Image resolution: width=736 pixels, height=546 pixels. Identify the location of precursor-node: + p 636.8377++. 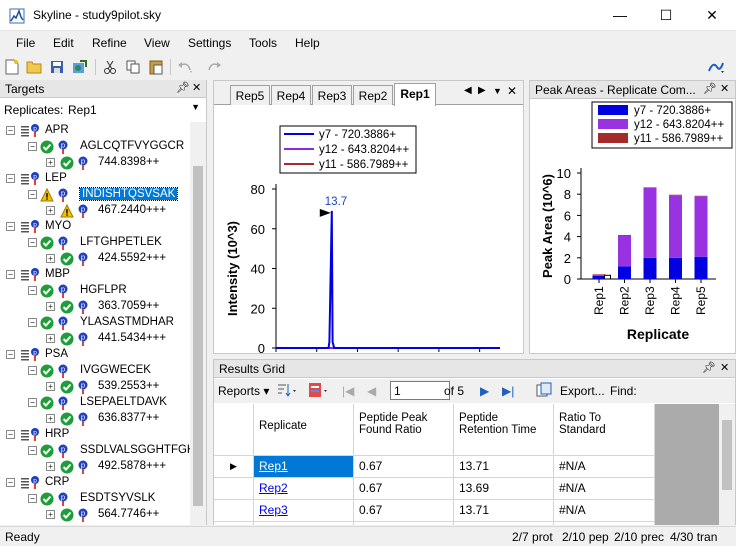
(95, 419).